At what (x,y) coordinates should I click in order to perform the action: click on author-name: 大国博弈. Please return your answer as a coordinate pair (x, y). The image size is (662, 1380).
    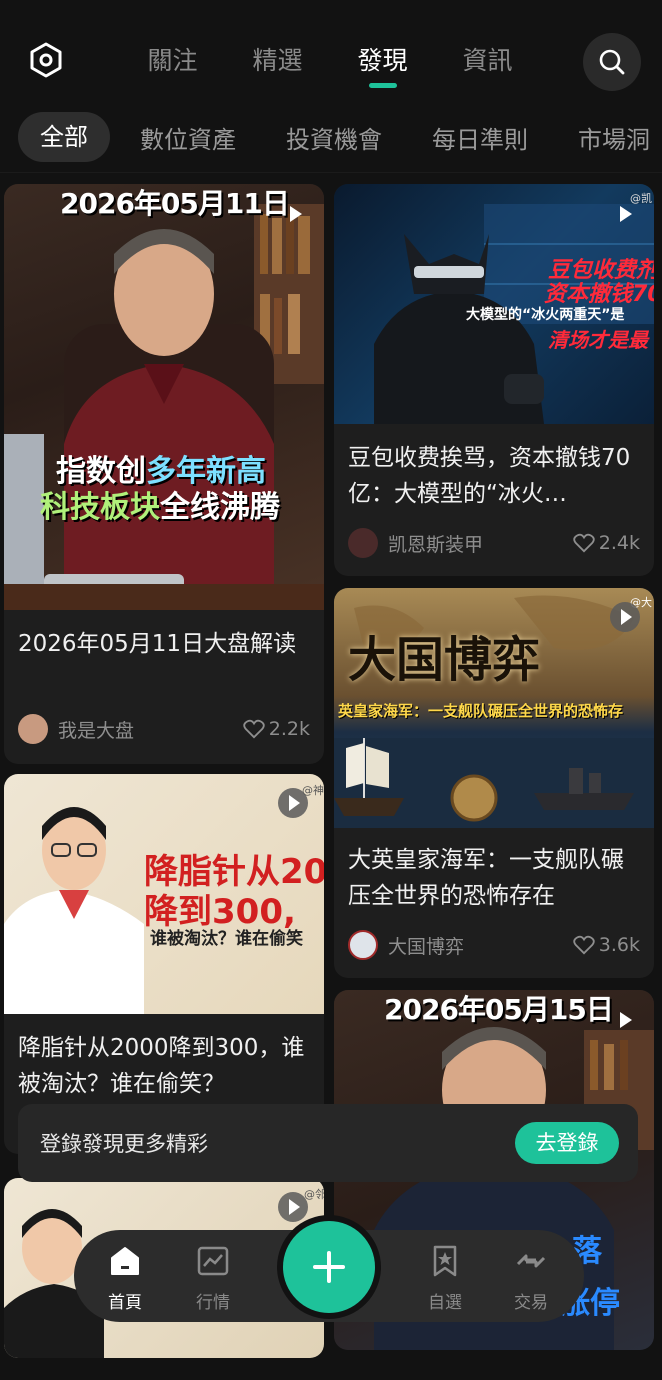
    Looking at the image, I should click on (426, 946).